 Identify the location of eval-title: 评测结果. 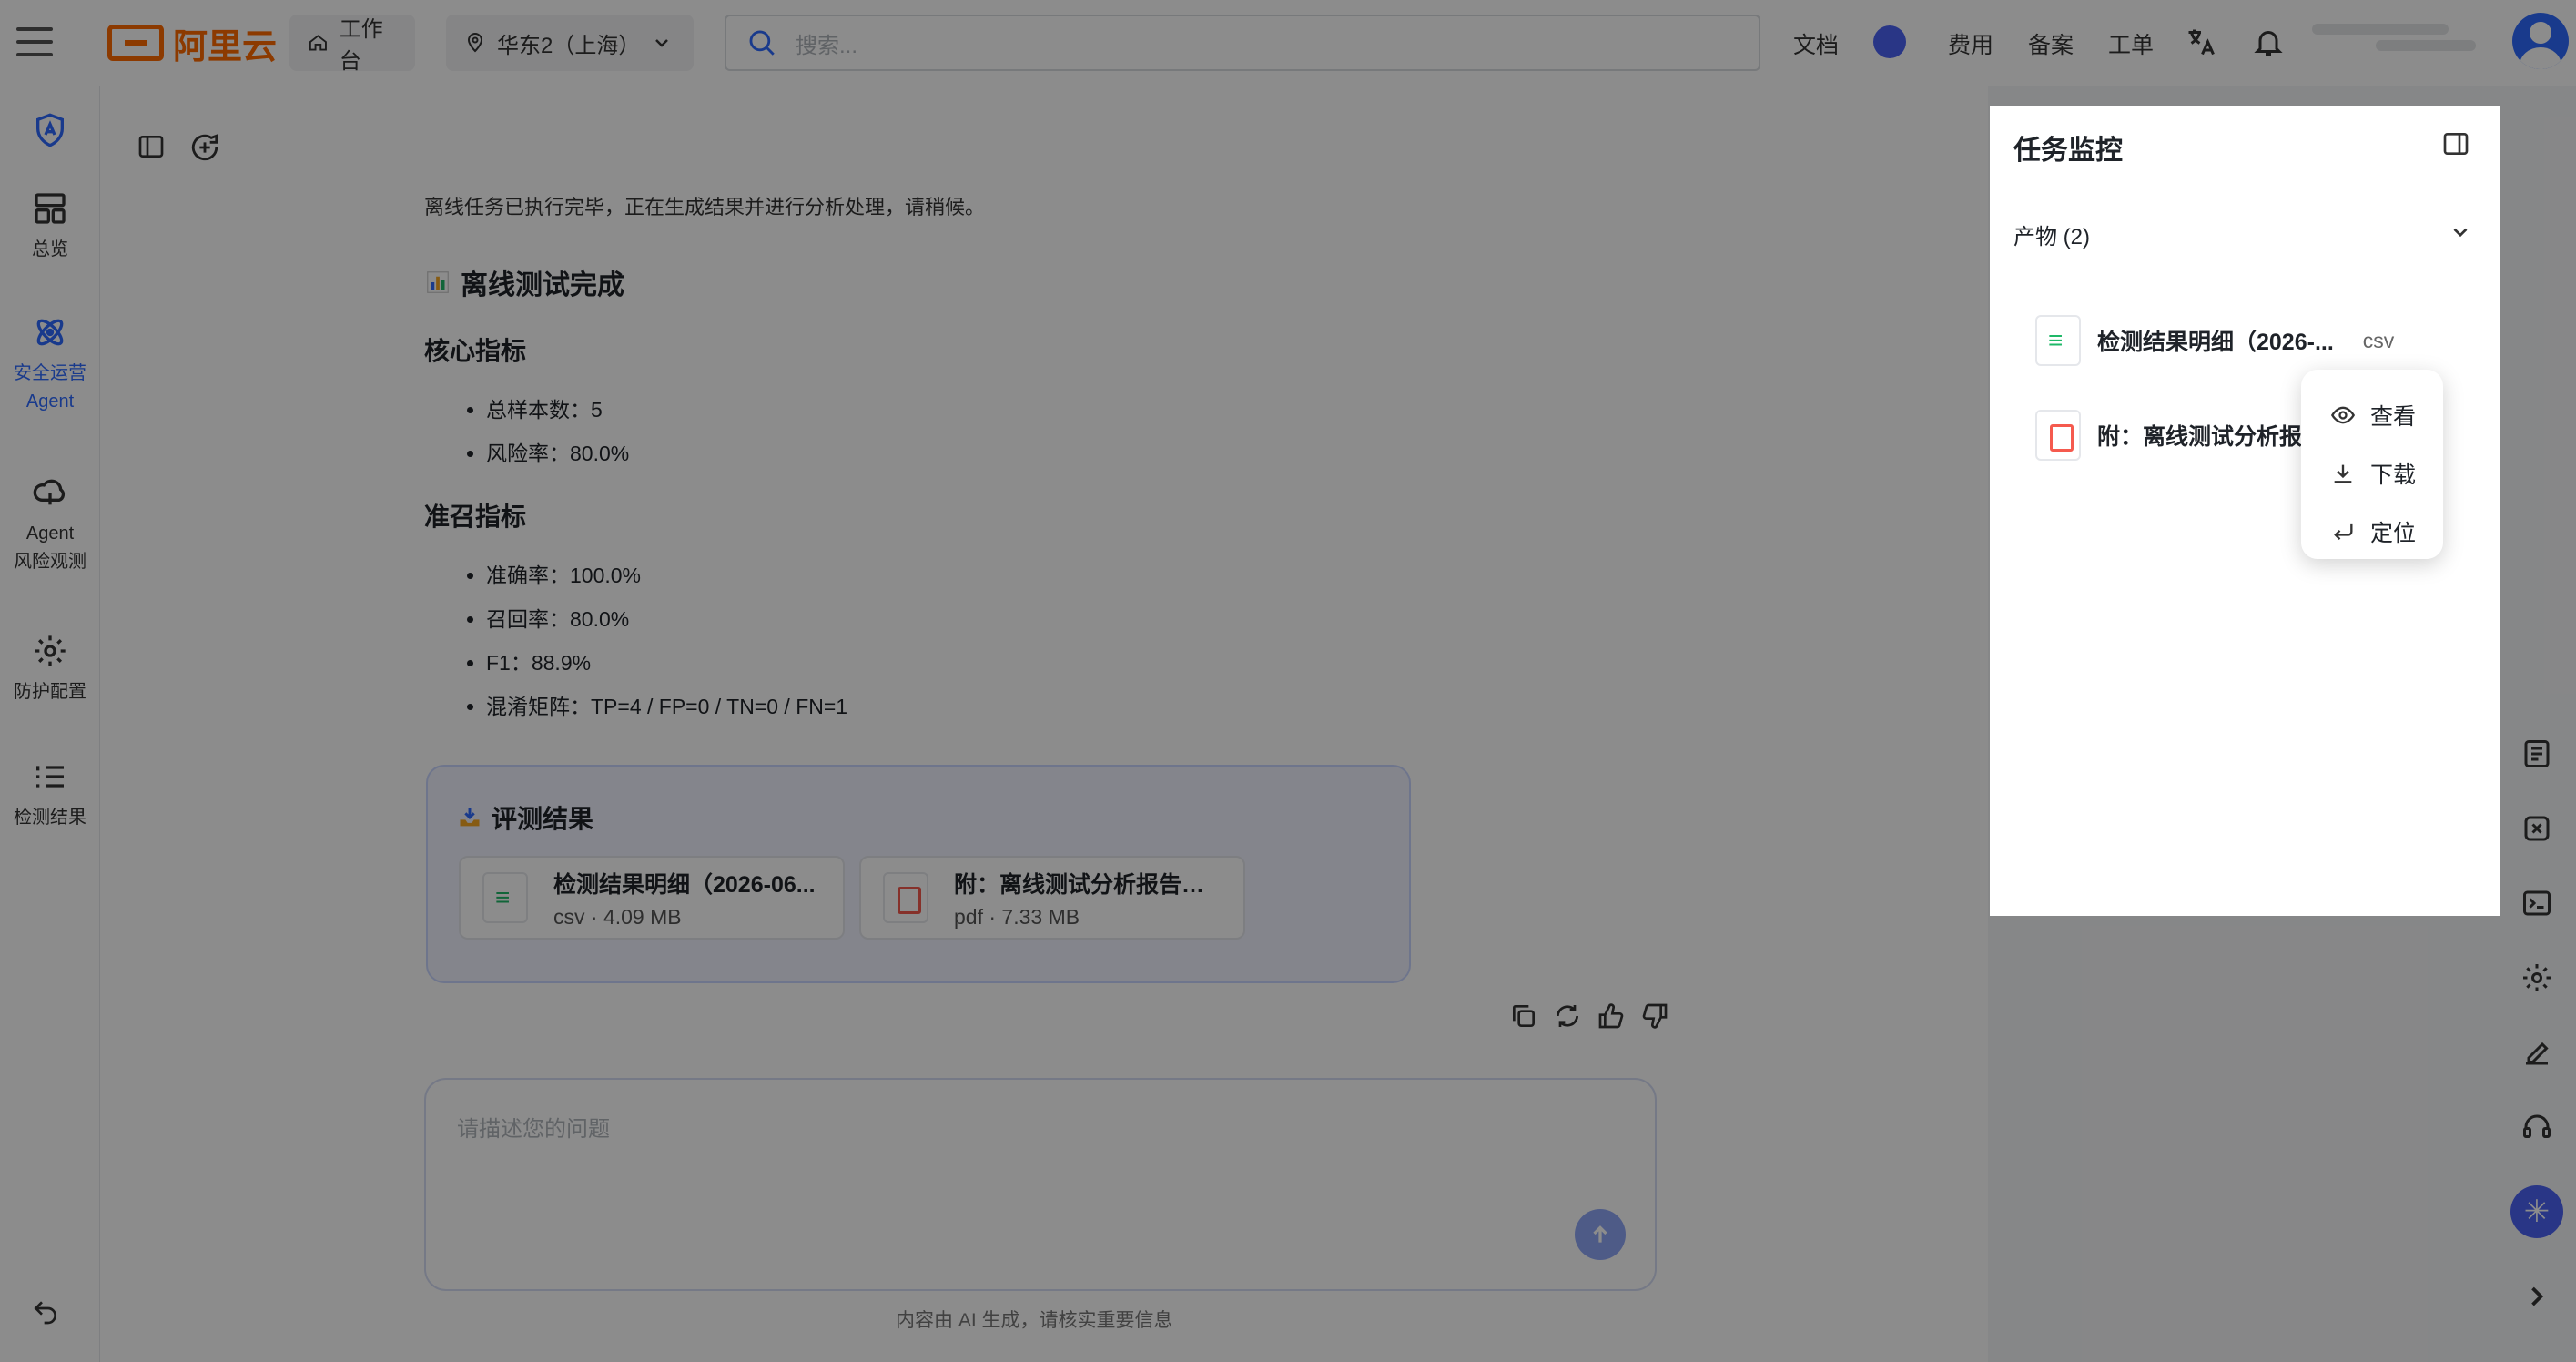
(525, 818).